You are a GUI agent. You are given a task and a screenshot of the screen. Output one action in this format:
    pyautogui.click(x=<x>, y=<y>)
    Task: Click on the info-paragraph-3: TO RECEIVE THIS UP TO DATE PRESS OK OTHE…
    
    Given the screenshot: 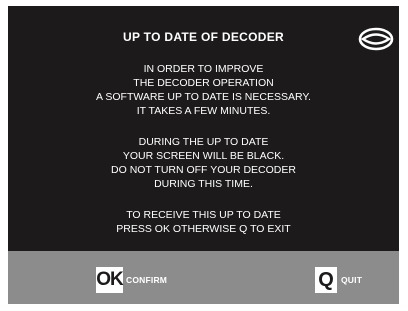 What is the action you would take?
    pyautogui.click(x=203, y=222)
    